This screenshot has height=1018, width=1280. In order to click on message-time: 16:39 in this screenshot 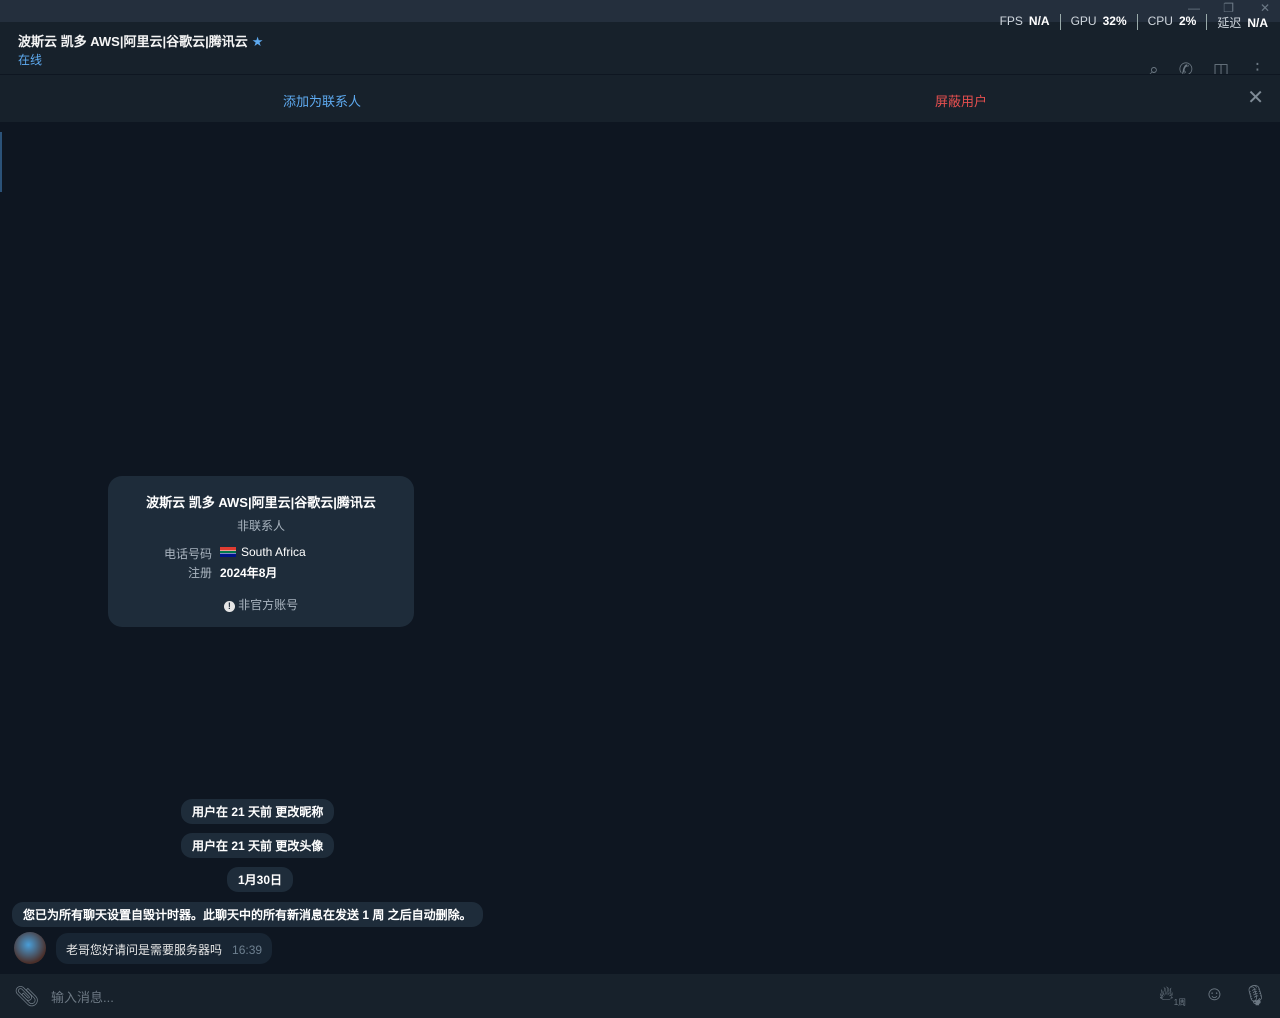, I will do `click(247, 950)`.